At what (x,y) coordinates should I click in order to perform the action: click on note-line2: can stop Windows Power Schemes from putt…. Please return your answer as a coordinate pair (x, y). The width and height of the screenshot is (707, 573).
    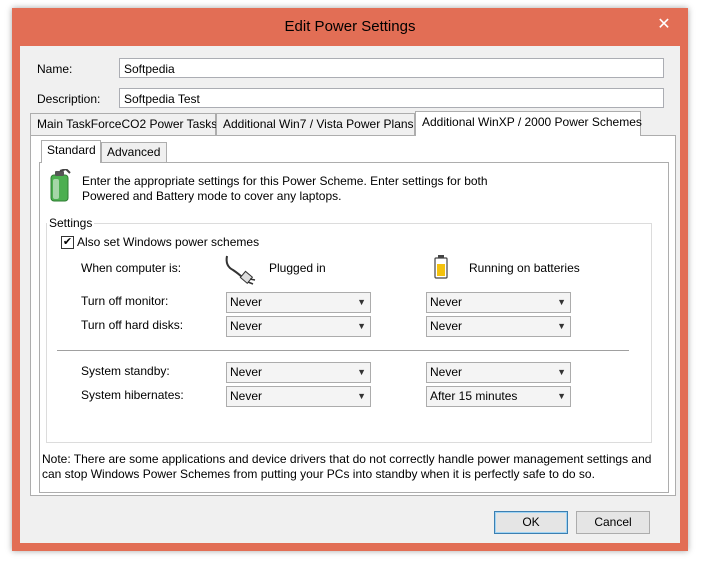
    Looking at the image, I should click on (318, 474).